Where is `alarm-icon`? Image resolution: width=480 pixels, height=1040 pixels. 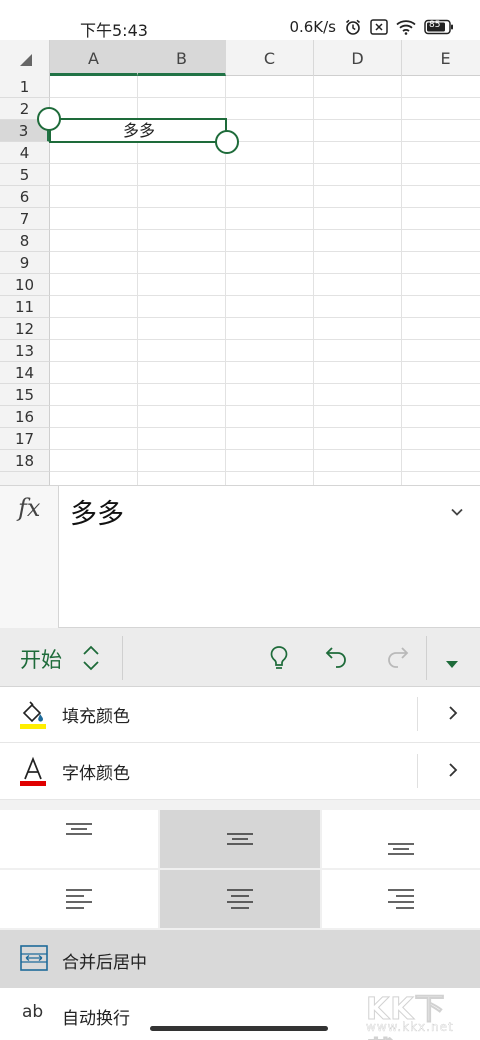
alarm-icon is located at coordinates (353, 27).